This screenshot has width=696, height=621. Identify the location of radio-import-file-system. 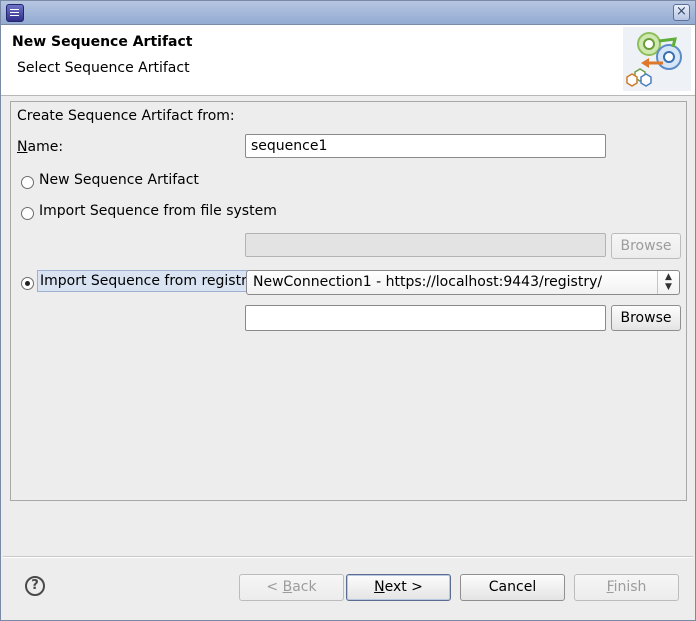
(27, 213).